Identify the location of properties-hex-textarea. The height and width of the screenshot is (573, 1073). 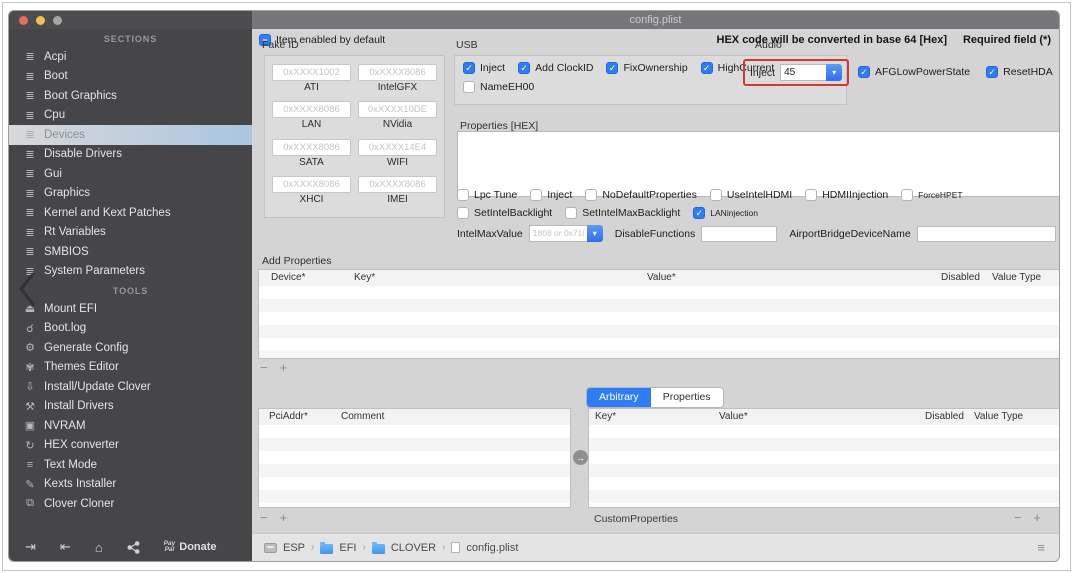
(758, 164).